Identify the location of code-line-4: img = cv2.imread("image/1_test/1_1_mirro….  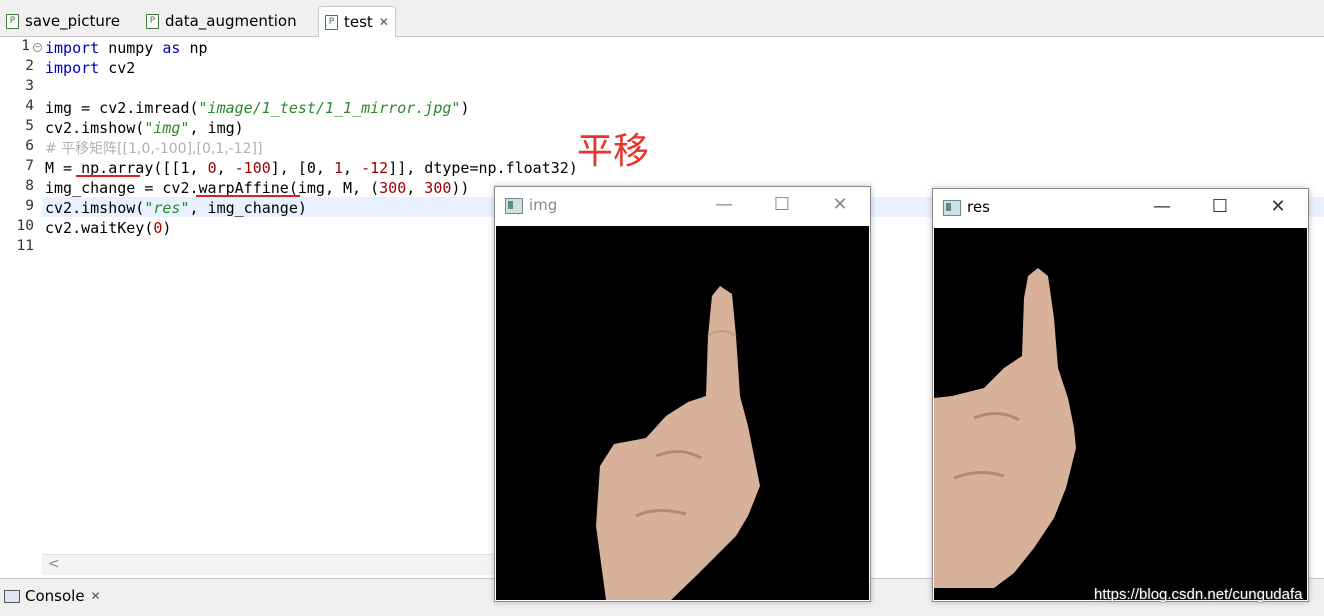
(257, 108).